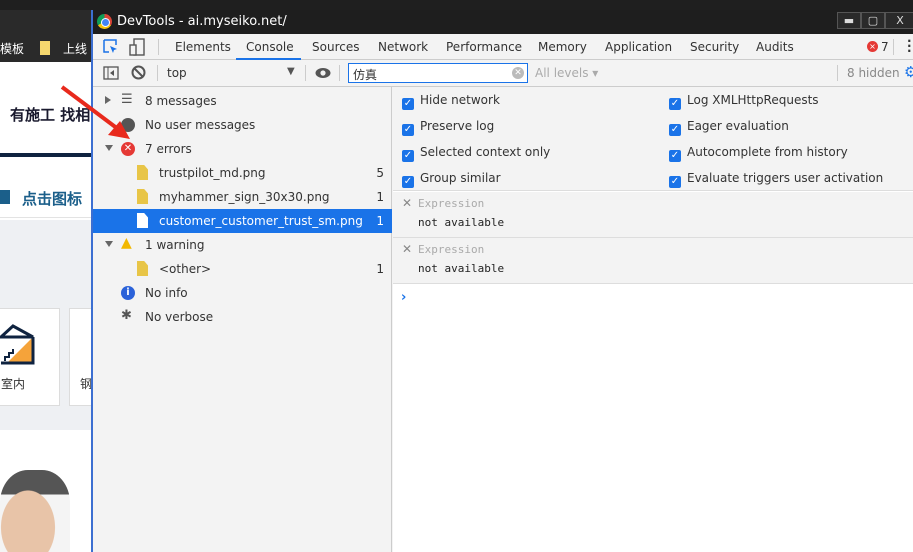 This screenshot has width=913, height=552. I want to click on tab-network: Network, so click(403, 47).